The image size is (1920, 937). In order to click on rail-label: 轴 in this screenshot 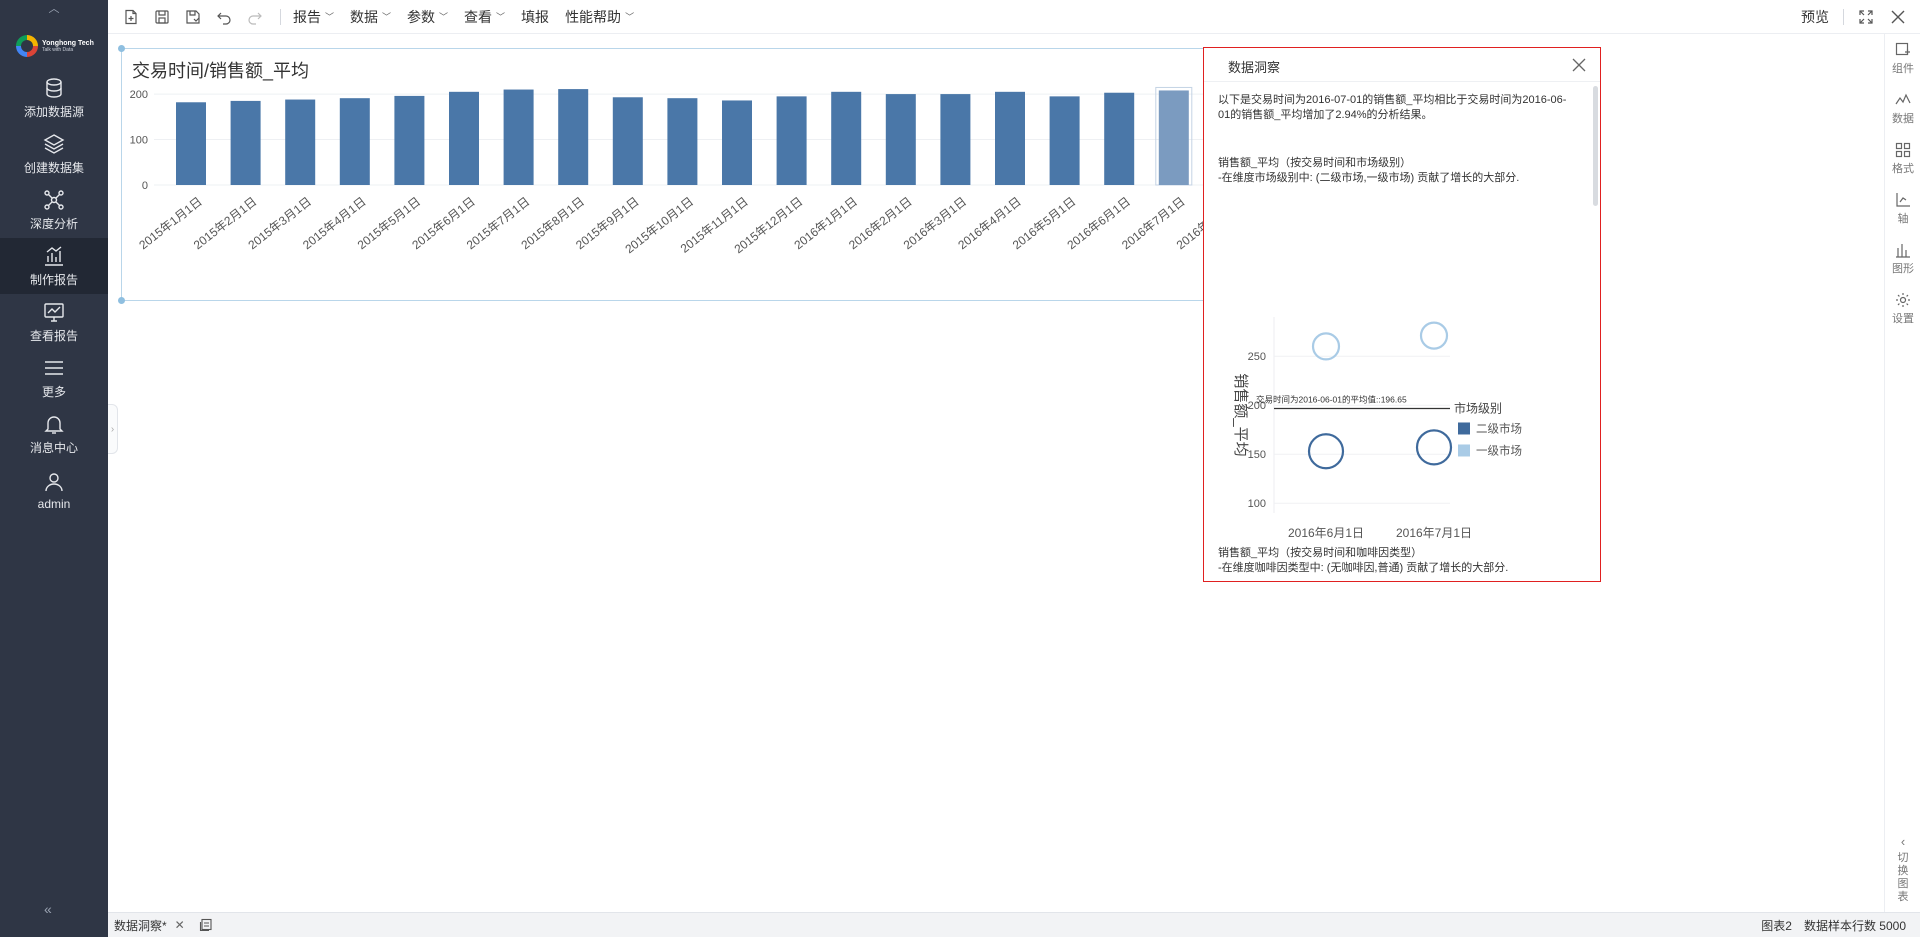, I will do `click(1903, 219)`.